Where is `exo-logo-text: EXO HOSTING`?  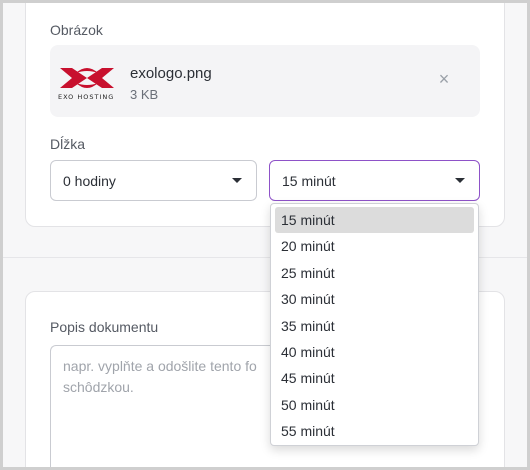
exo-logo-text: EXO HOSTING is located at coordinates (86, 97).